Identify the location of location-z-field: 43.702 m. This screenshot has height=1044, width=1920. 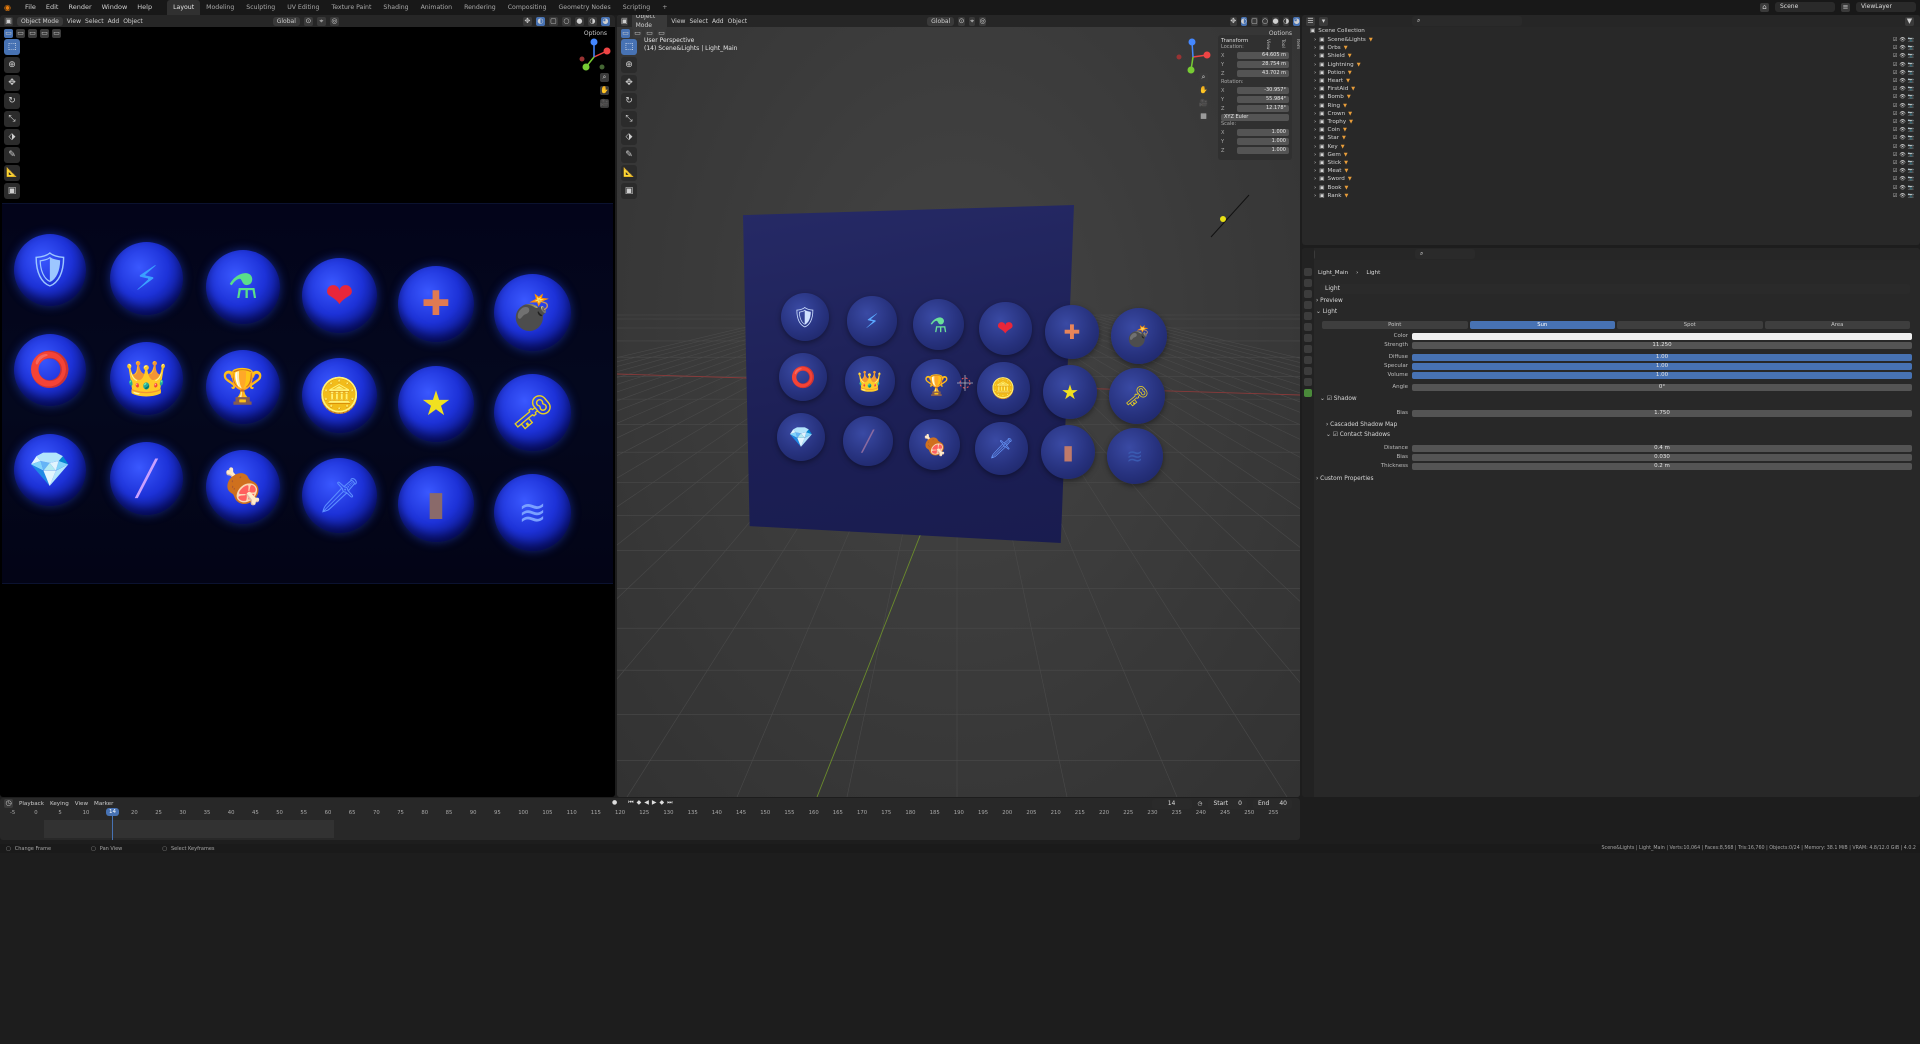
(1263, 73).